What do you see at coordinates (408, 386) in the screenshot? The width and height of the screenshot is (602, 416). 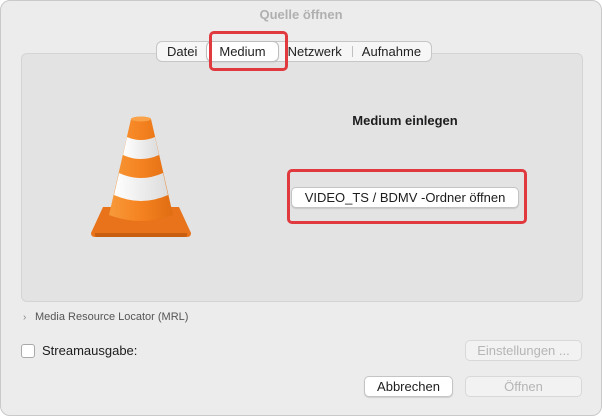 I see `cancel-button: Abbrechen` at bounding box center [408, 386].